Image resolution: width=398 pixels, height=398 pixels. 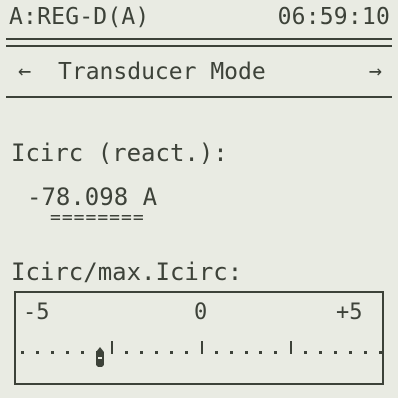 I want to click on gauge-tick-row, so click(x=201, y=352).